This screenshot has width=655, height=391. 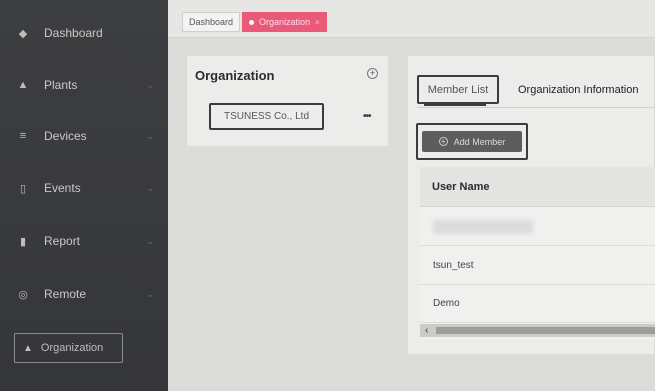 What do you see at coordinates (479, 141) in the screenshot?
I see `button-label: Add Member` at bounding box center [479, 141].